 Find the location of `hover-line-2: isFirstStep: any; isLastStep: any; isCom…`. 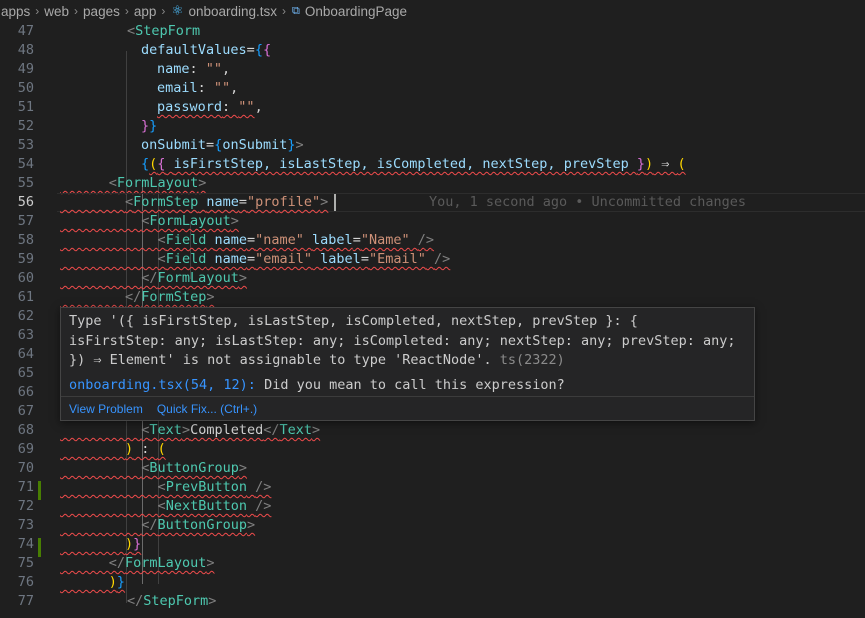

hover-line-2: isFirstStep: any; isLastStep: any; isCom… is located at coordinates (402, 340).